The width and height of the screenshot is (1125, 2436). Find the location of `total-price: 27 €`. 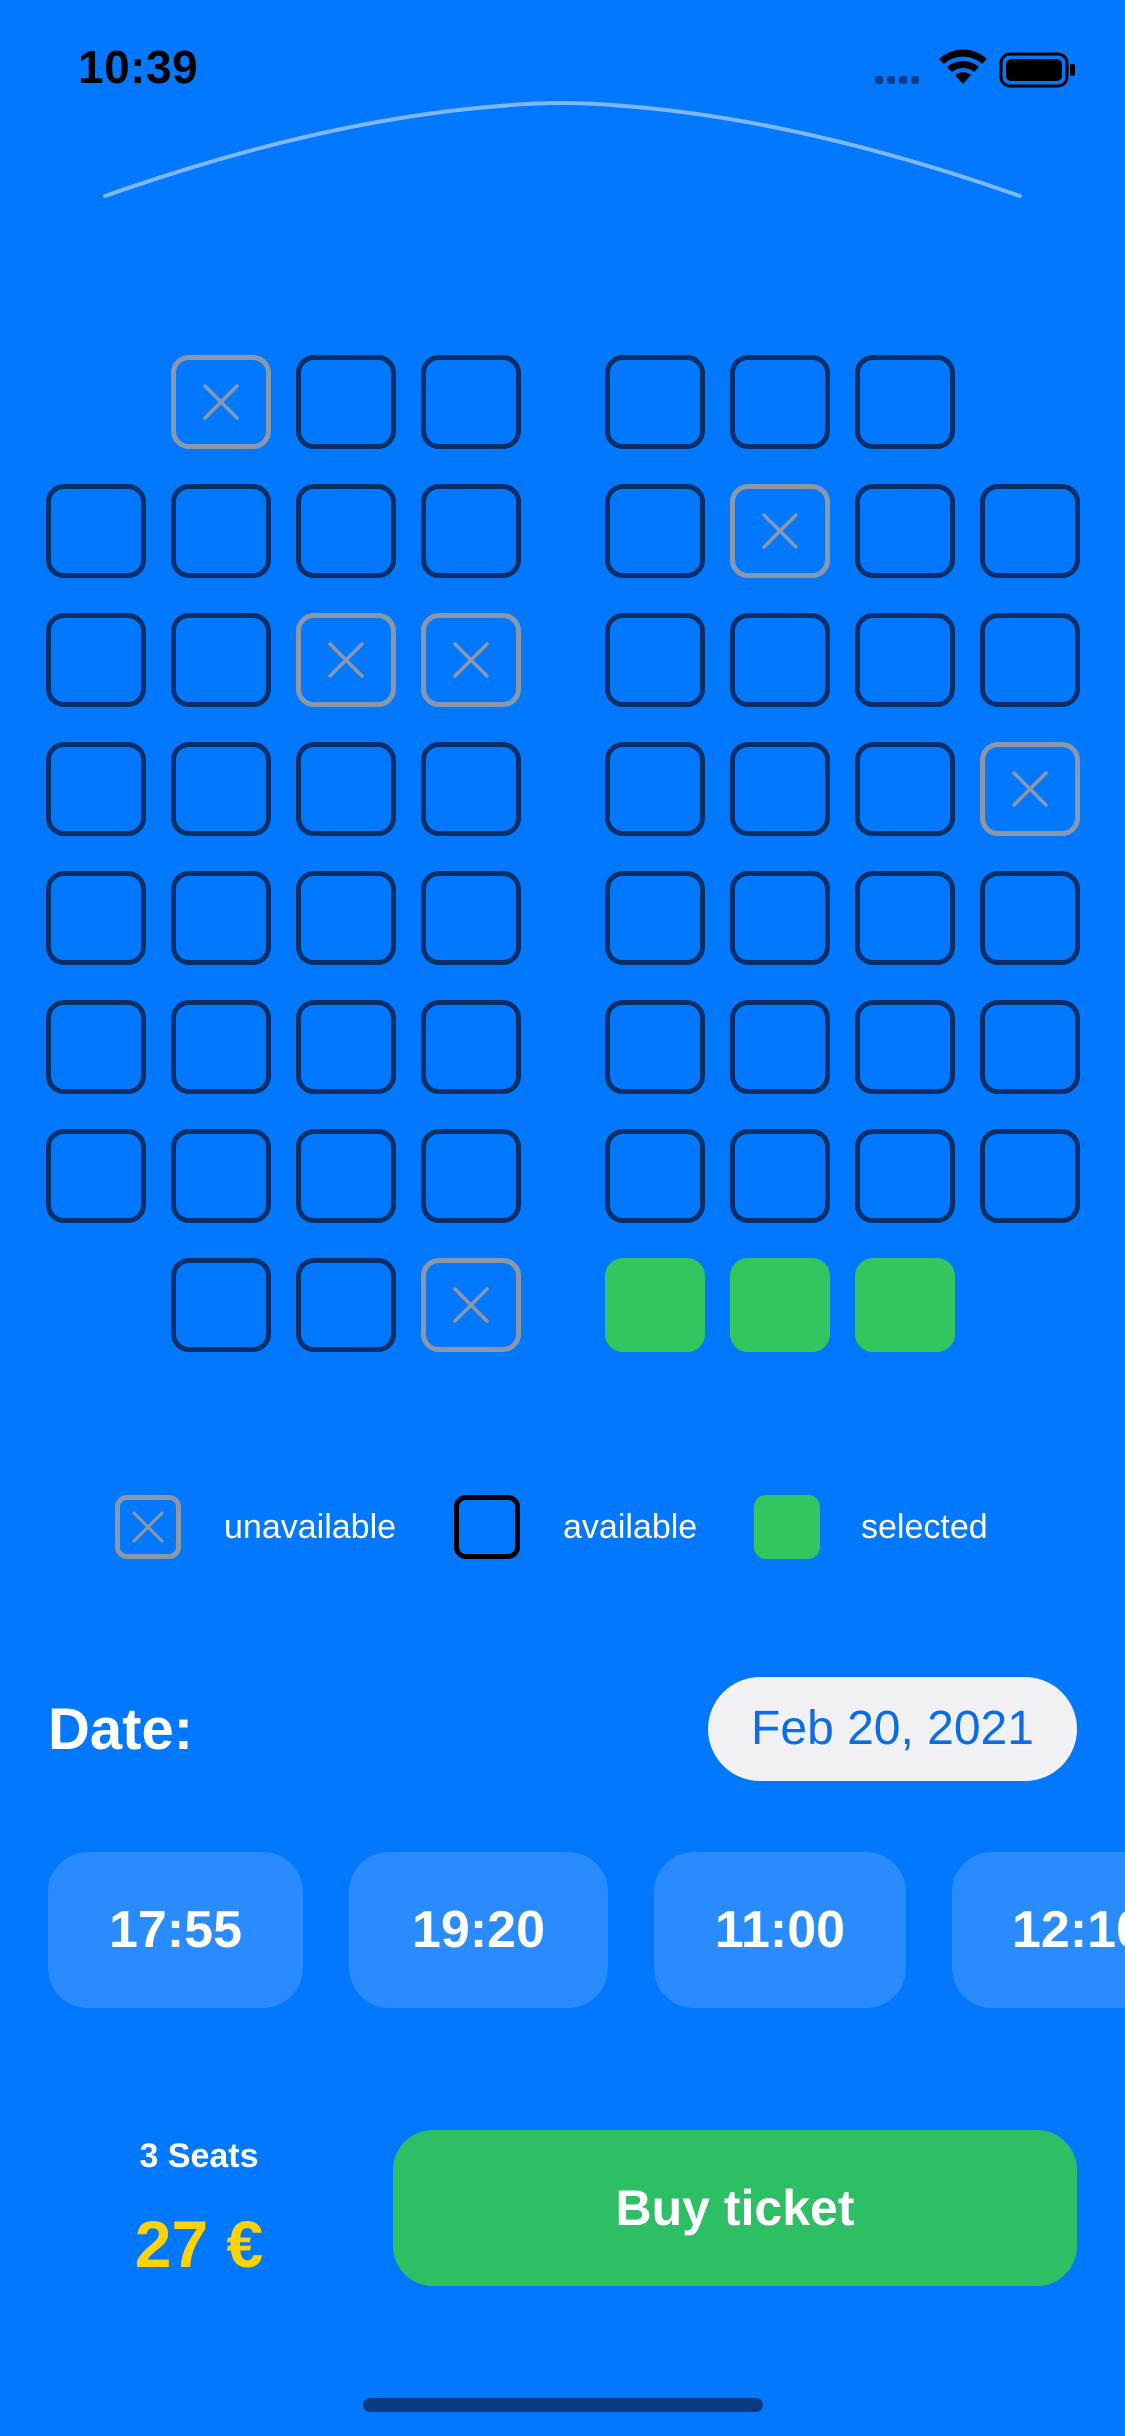

total-price: 27 € is located at coordinates (199, 2244).